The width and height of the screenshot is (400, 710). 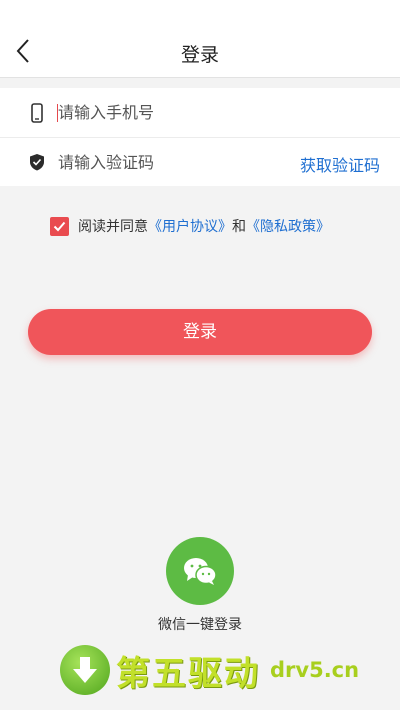 I want to click on watermark-brand: 第五驱动, so click(x=188, y=673).